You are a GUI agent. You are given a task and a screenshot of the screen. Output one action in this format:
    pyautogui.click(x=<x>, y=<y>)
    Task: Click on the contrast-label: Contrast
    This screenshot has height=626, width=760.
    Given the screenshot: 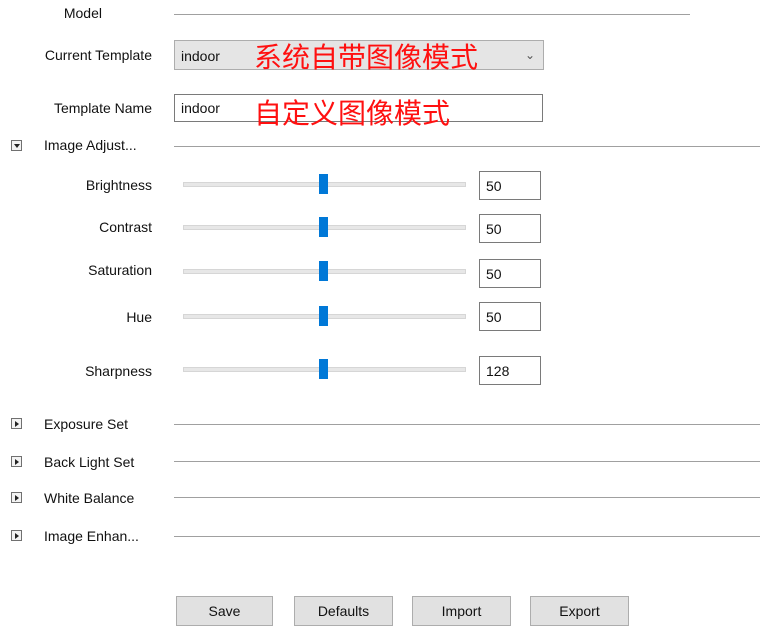 What is the action you would take?
    pyautogui.click(x=125, y=227)
    